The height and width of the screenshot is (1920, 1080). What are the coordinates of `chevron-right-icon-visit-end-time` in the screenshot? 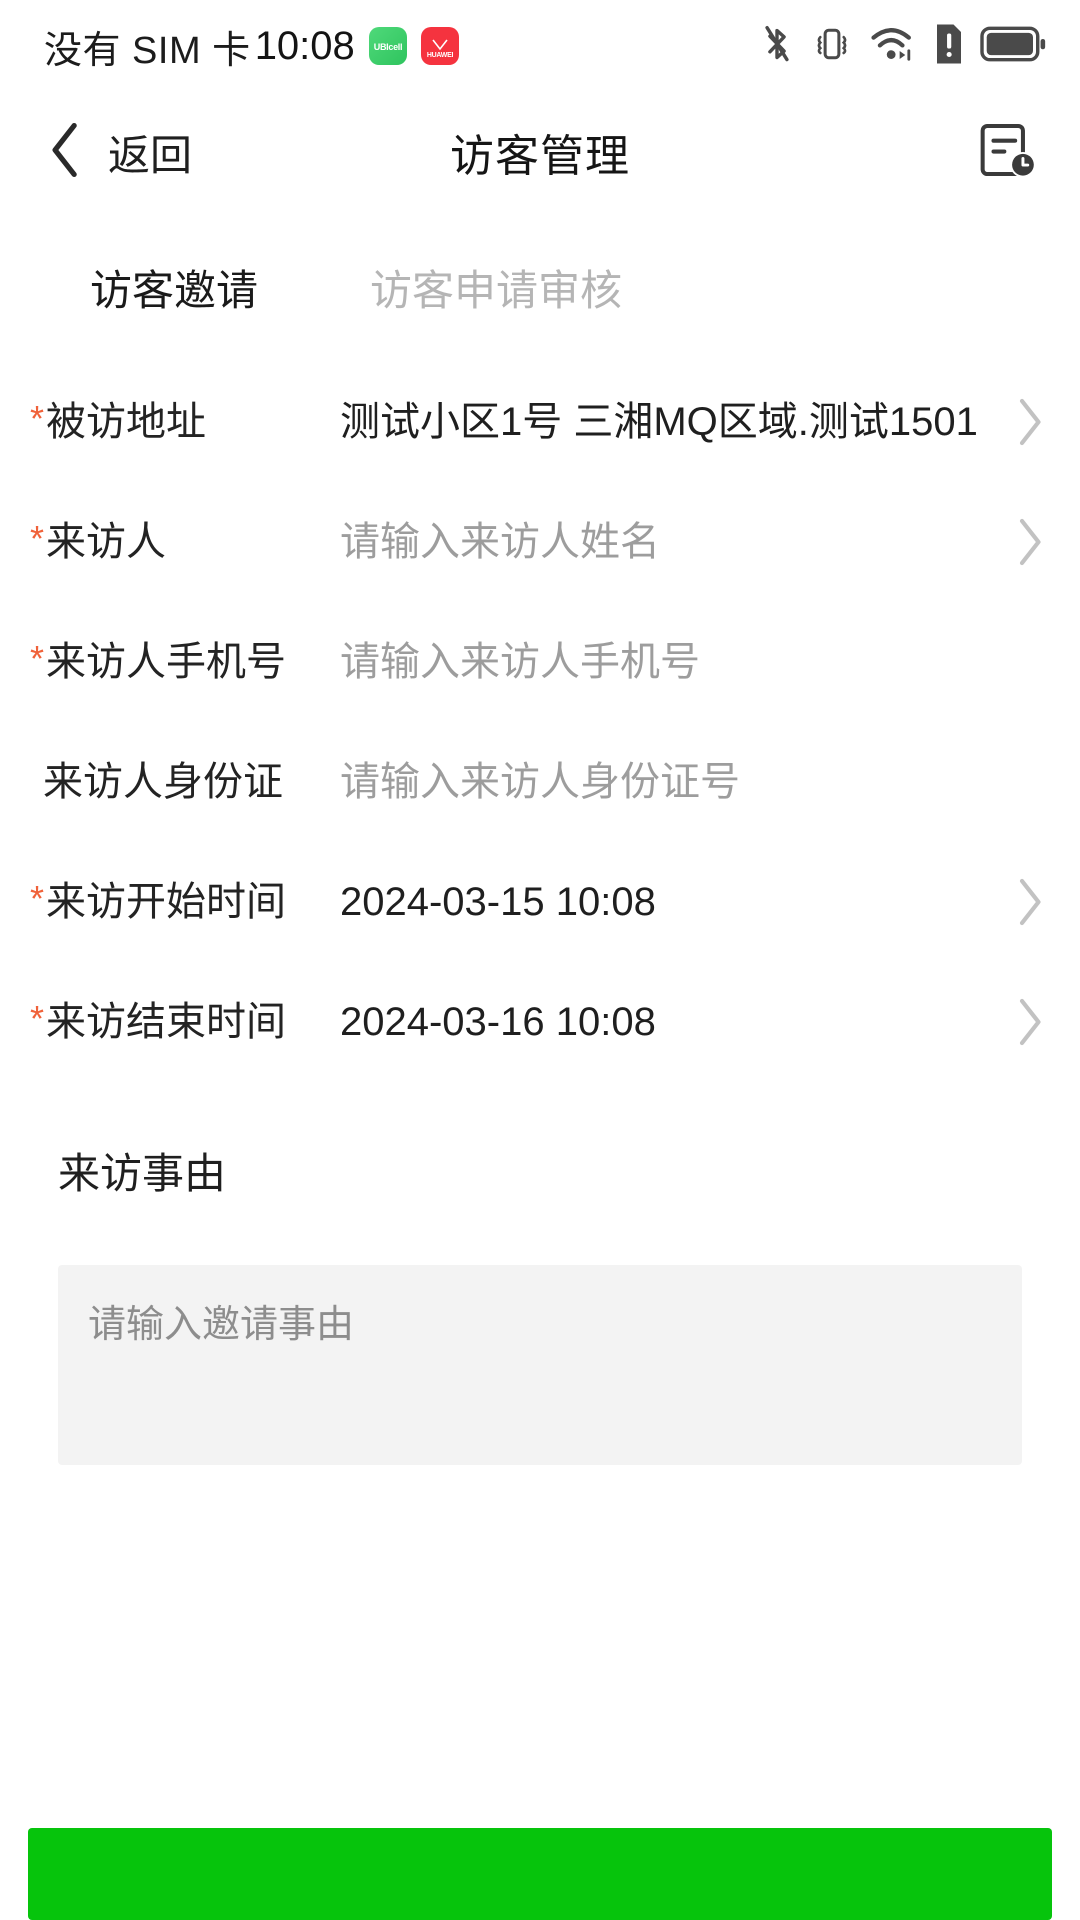 It's located at (1023, 1022).